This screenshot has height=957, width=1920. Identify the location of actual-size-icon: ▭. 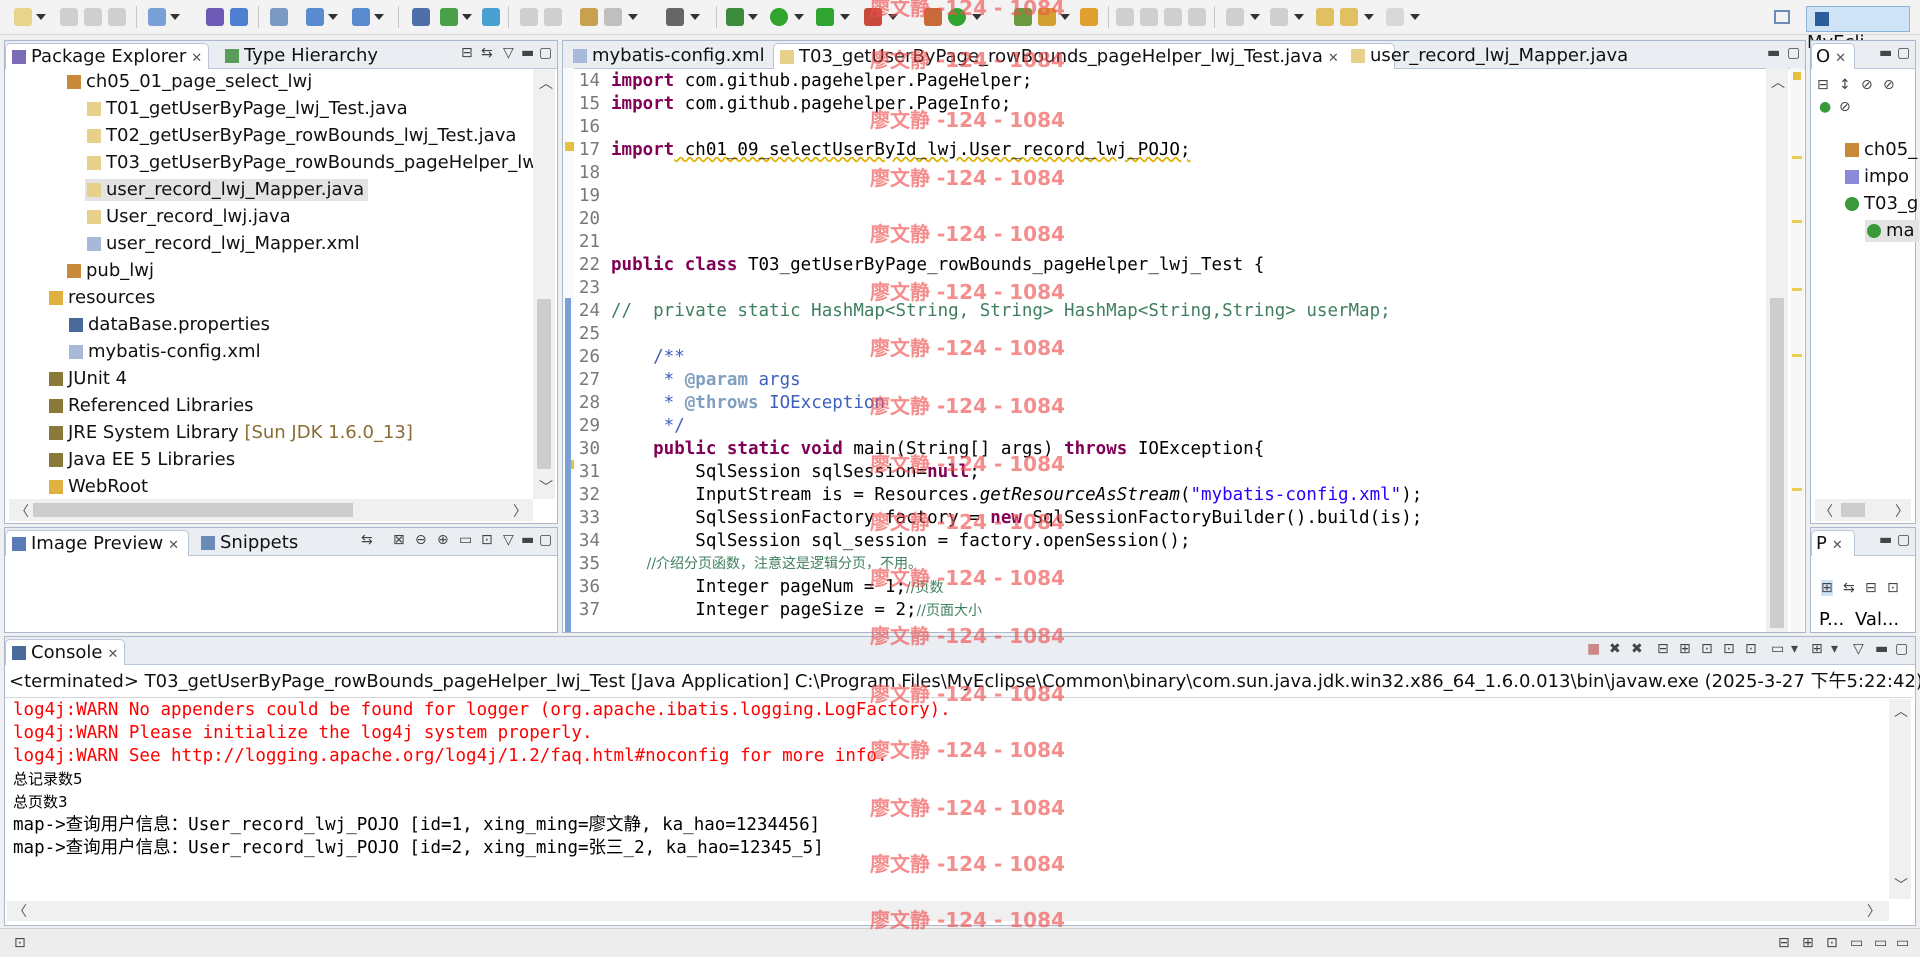
(465, 540).